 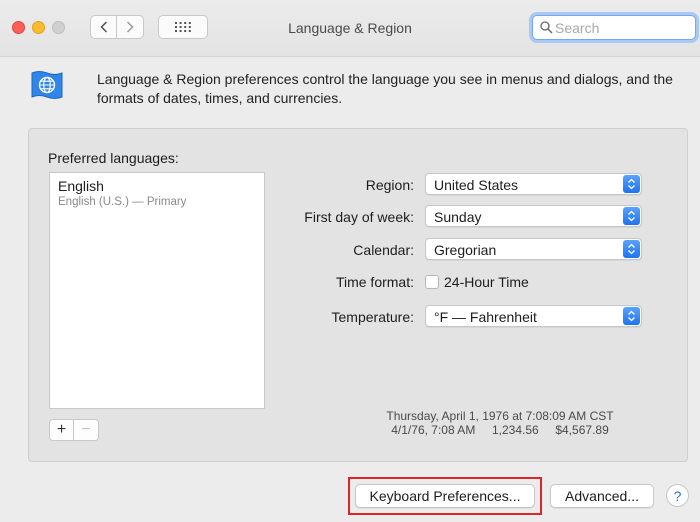 I want to click on 24-hour-time-checkbox, so click(x=432, y=282).